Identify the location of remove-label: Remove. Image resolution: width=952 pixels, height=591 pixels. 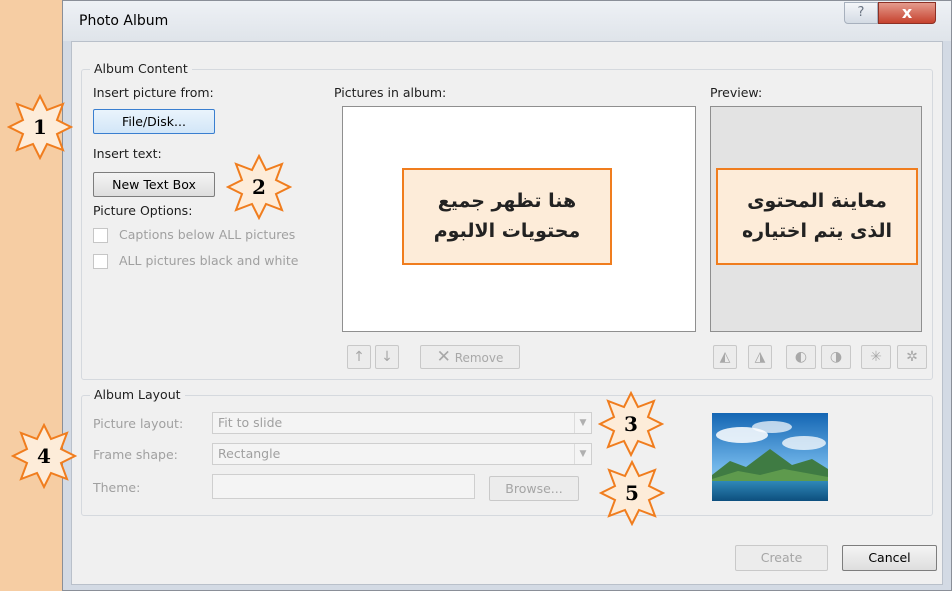
(479, 358).